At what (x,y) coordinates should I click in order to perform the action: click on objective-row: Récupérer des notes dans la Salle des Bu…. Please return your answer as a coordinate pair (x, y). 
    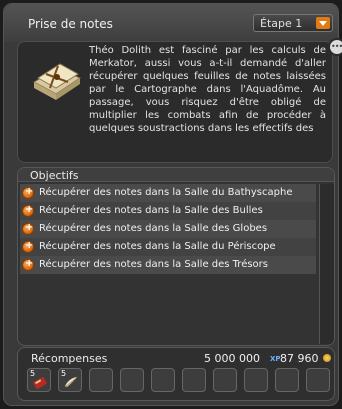
    Looking at the image, I should click on (168, 211).